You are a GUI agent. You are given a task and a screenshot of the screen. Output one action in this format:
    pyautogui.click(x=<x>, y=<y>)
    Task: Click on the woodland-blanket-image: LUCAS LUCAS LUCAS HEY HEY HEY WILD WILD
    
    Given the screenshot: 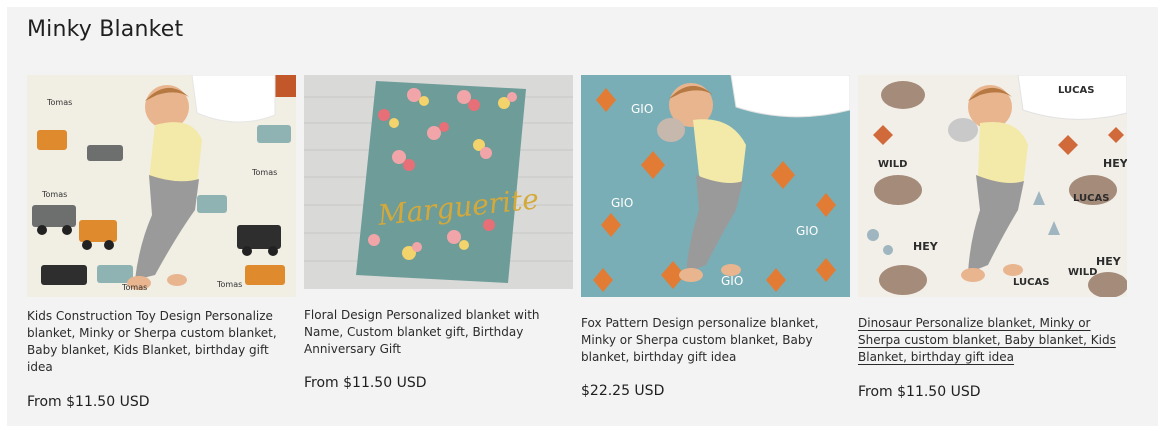 What is the action you would take?
    pyautogui.click(x=992, y=186)
    